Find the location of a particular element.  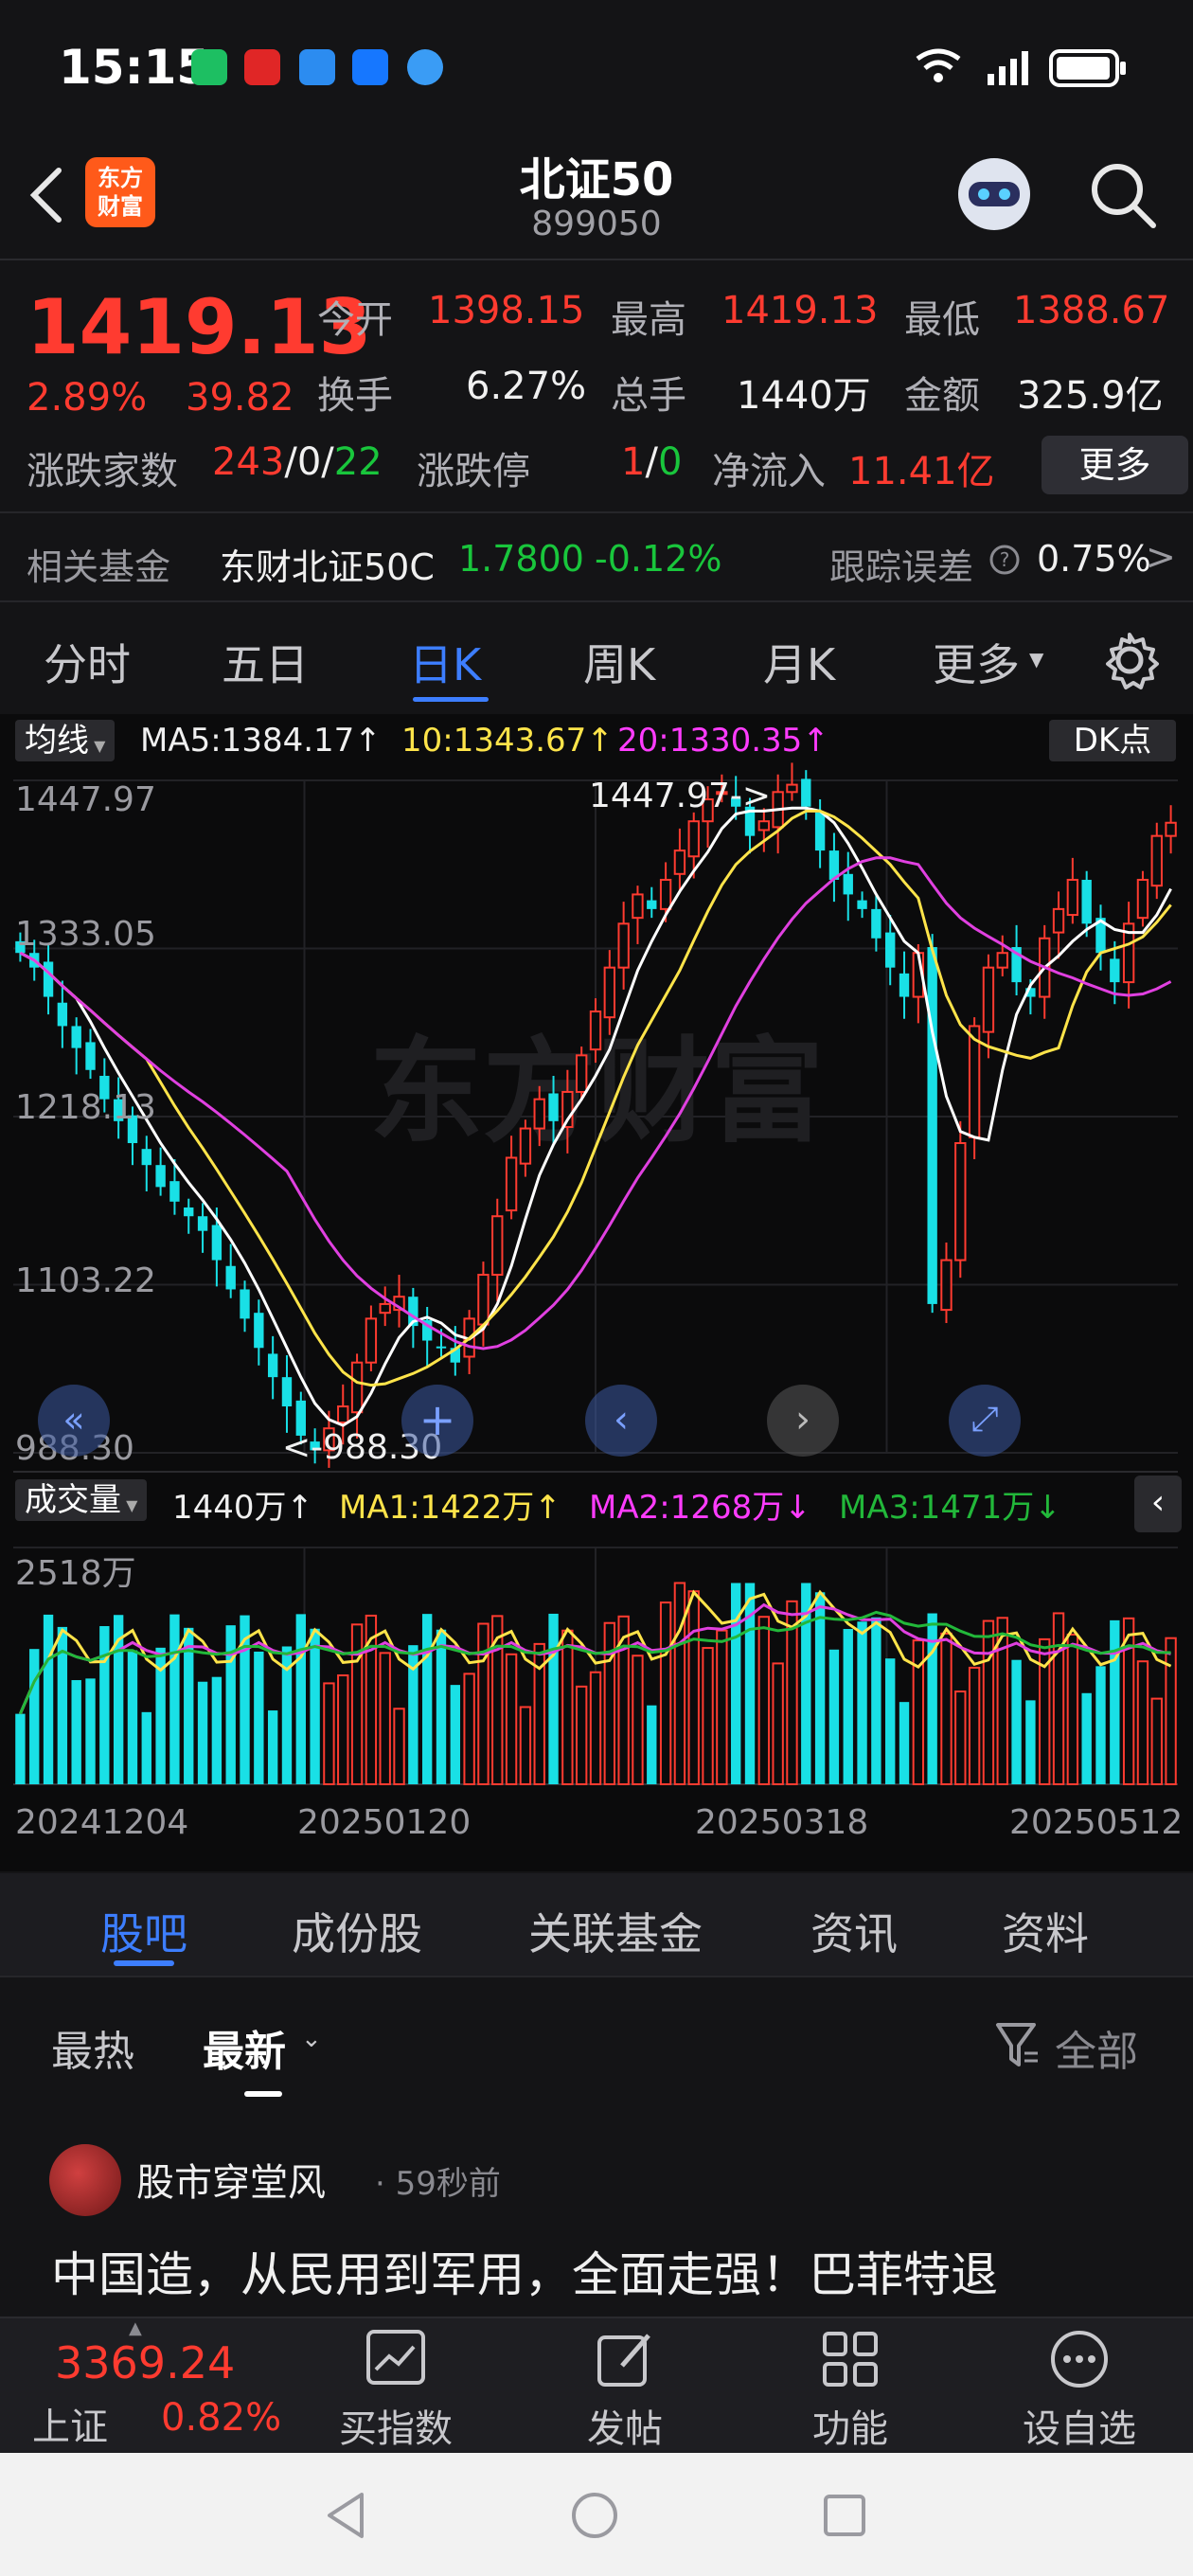

collapse-panel-button: ‹ is located at coordinates (1158, 1504).